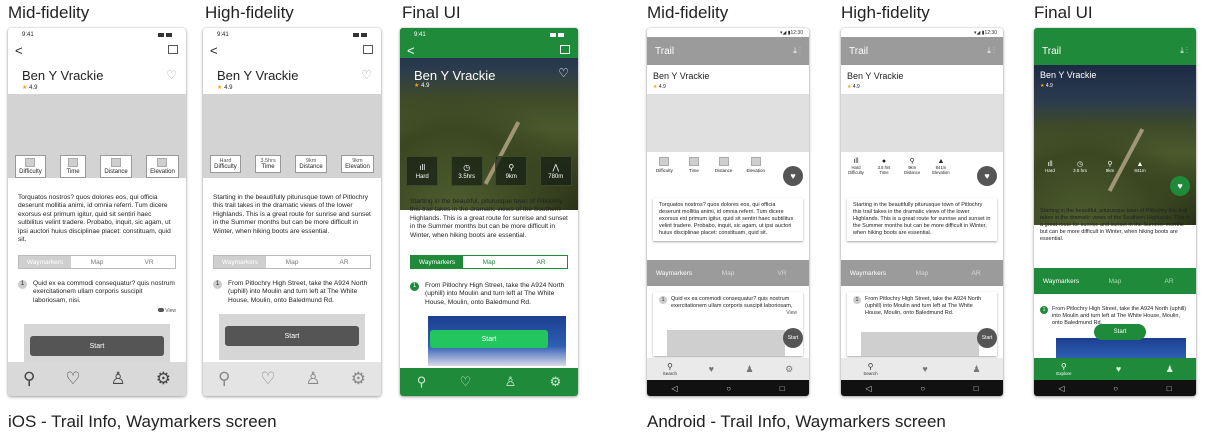 This screenshot has width=1215, height=436. I want to click on app-bar-title: Trail, so click(859, 51).